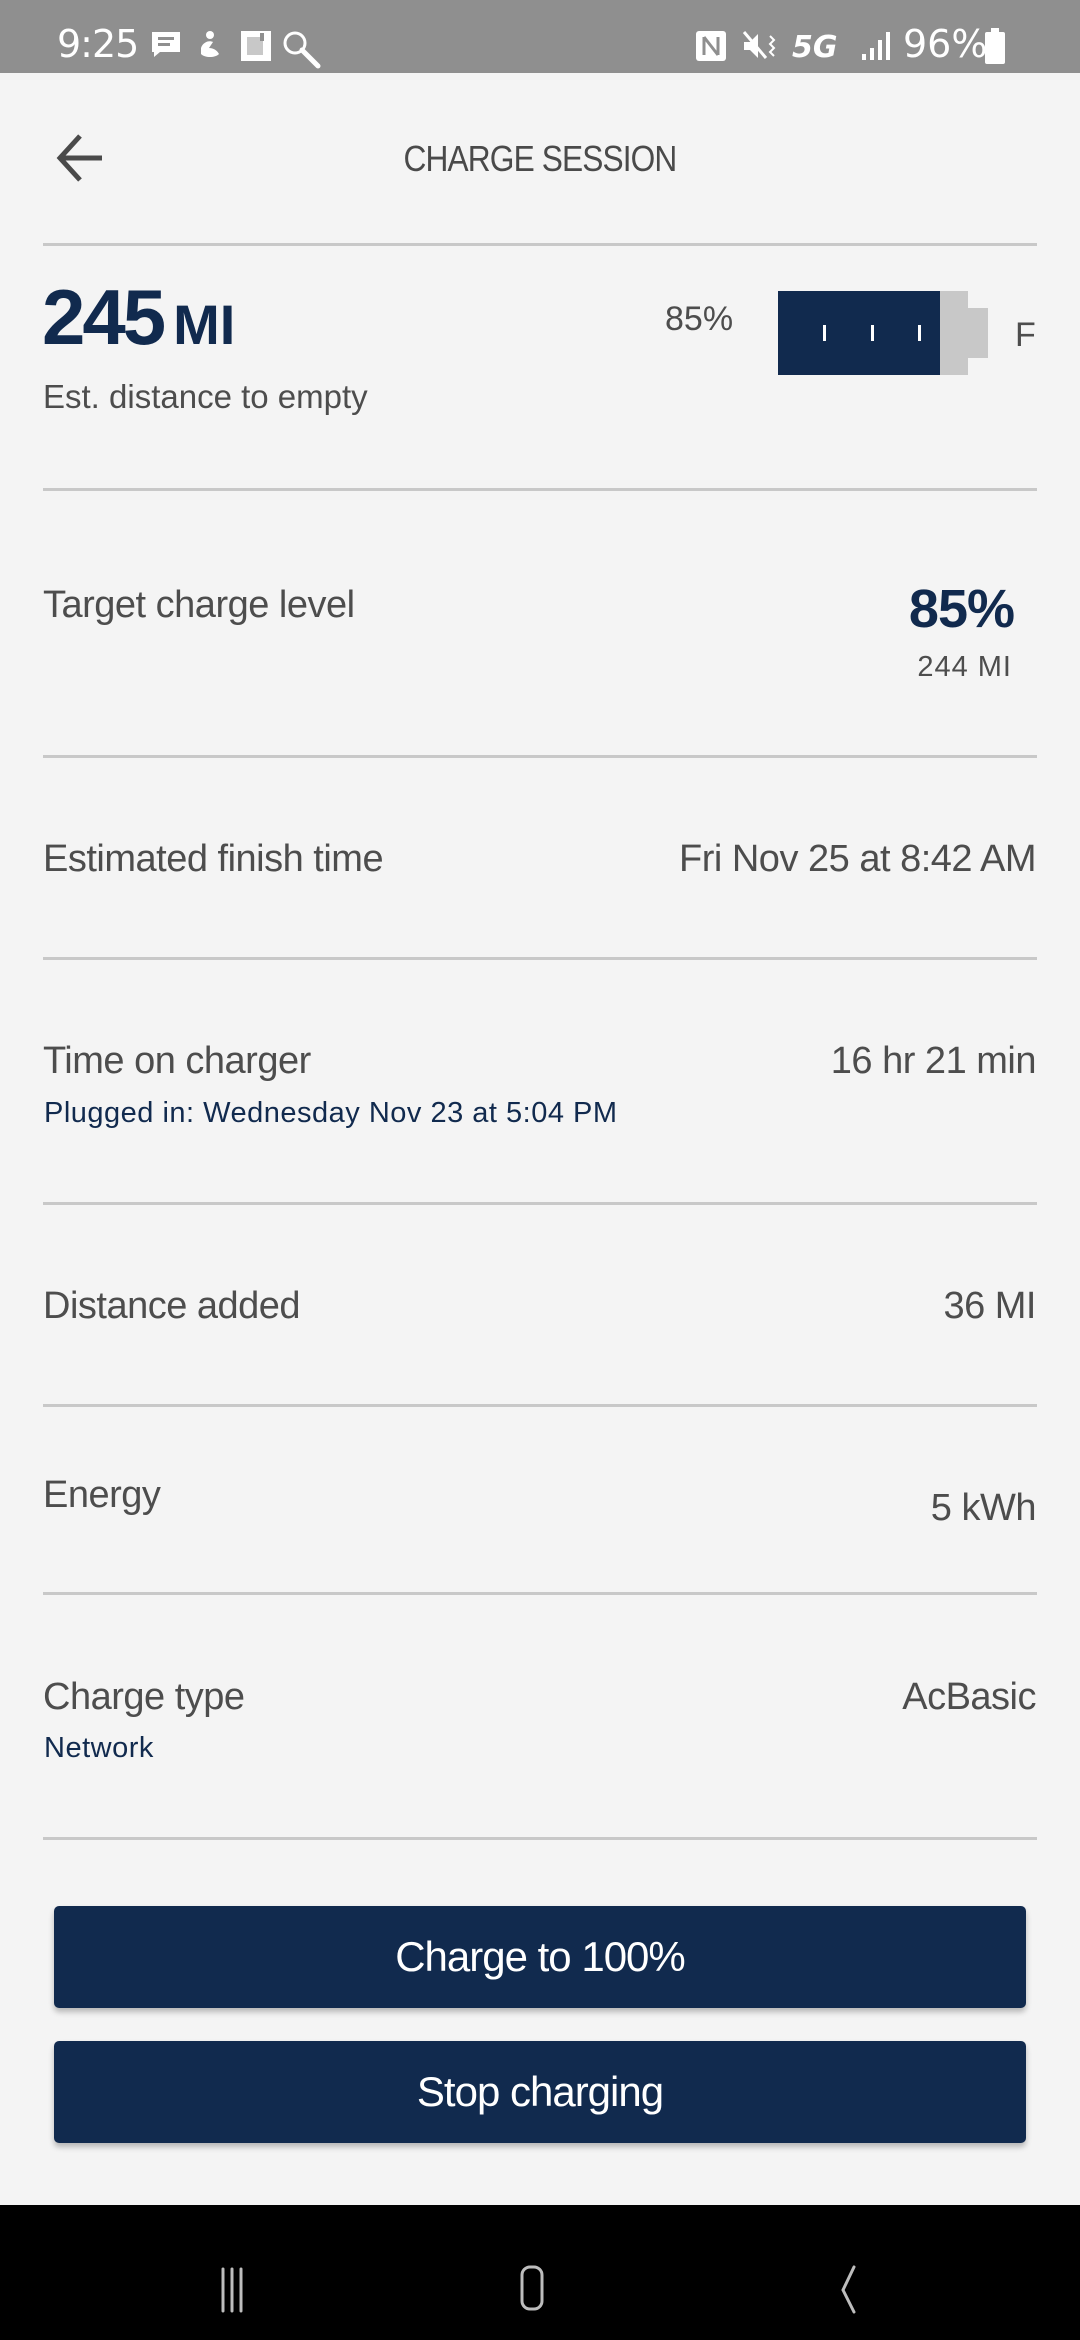  Describe the element at coordinates (995, 46) in the screenshot. I see `battery-icon` at that location.